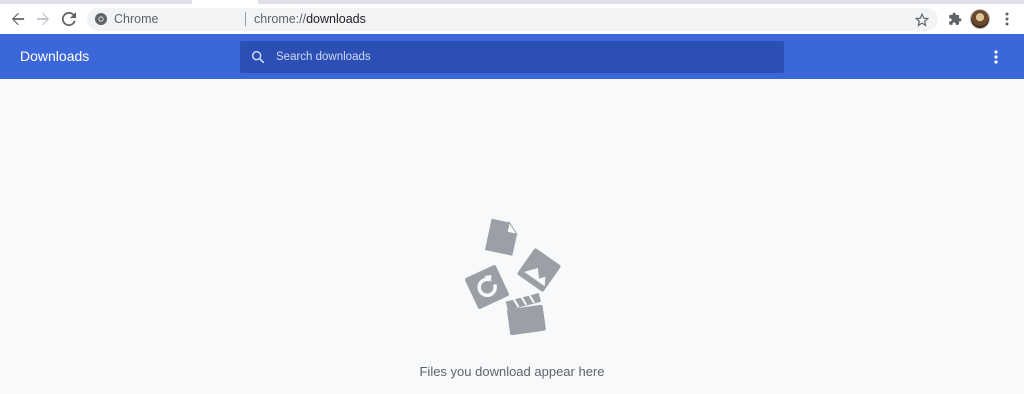 The height and width of the screenshot is (394, 1024). What do you see at coordinates (258, 57) in the screenshot?
I see `search-icon` at bounding box center [258, 57].